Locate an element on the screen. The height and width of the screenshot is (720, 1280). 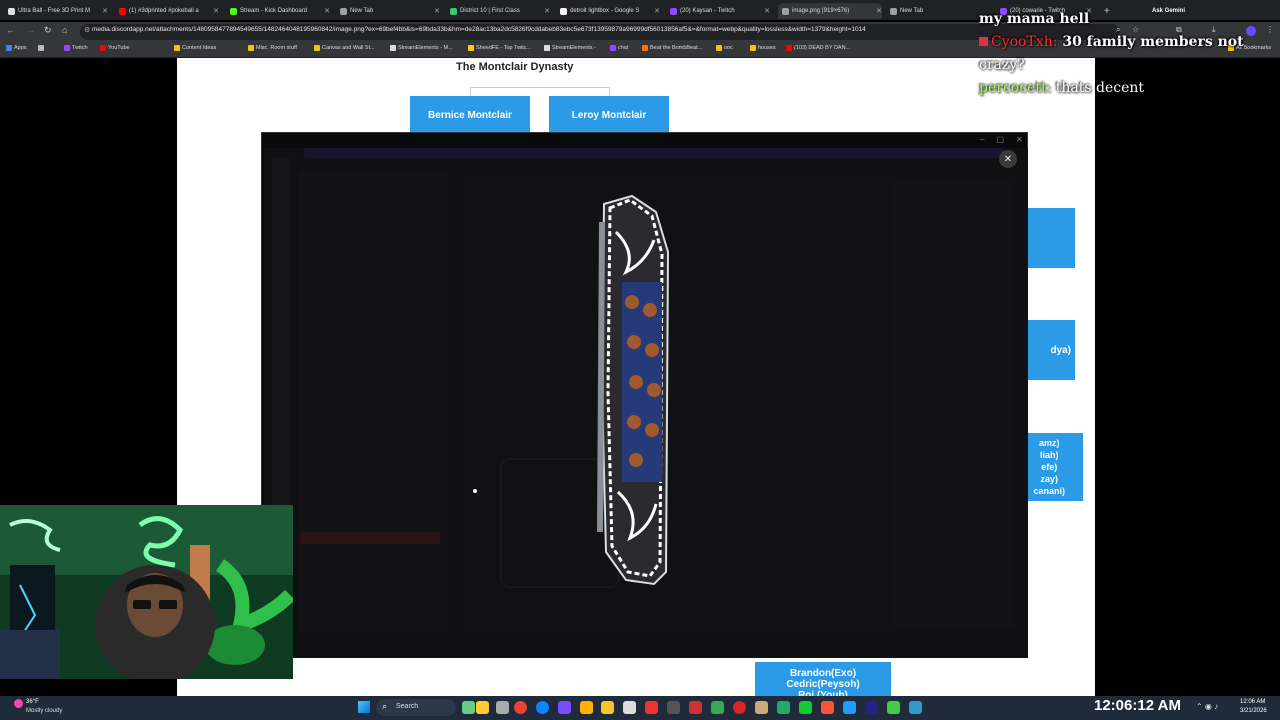
weather-temp: 36°F is located at coordinates (32, 702).